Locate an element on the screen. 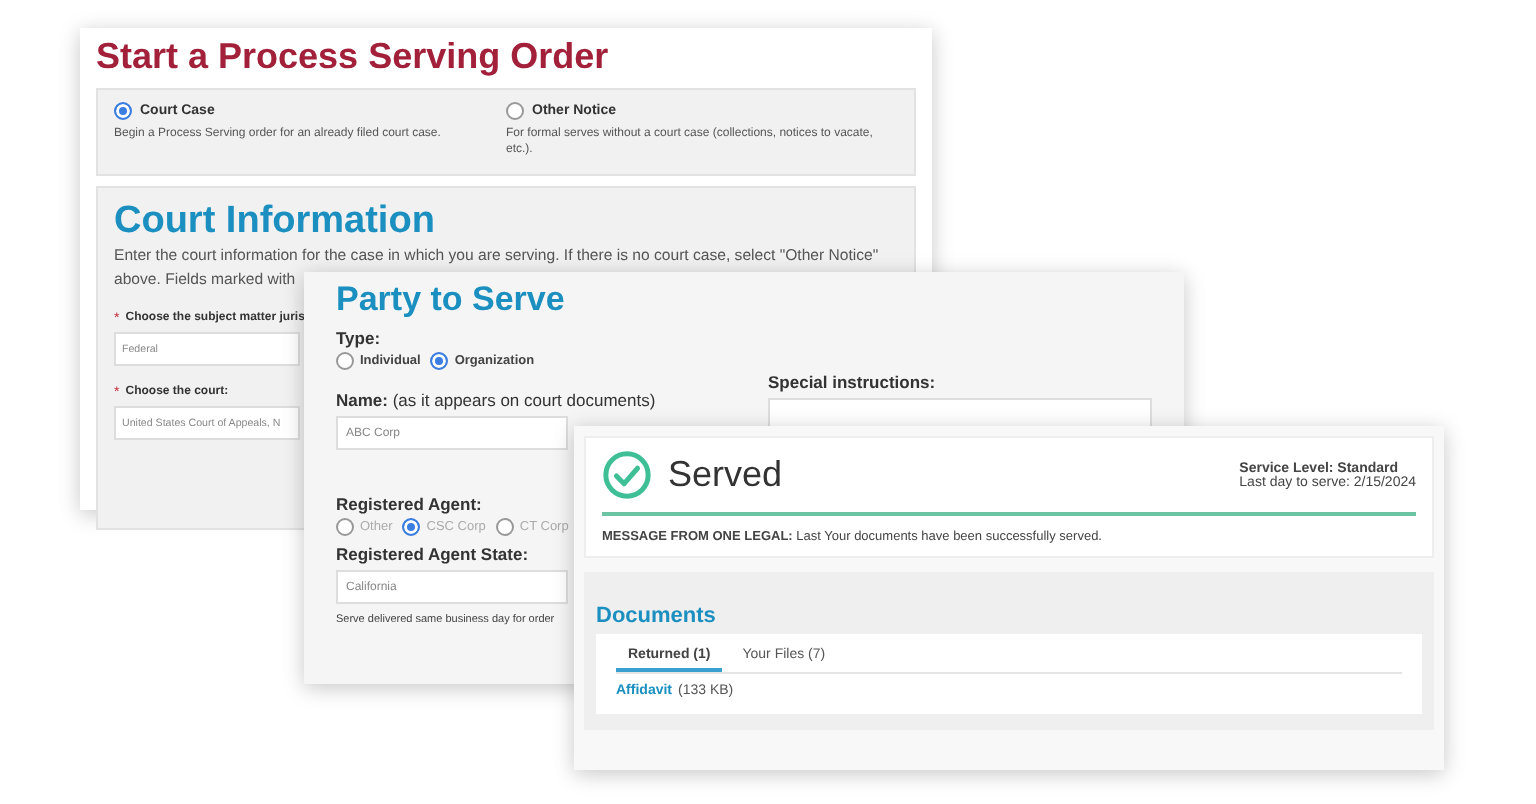 This screenshot has height=804, width=1536. status-title: Served is located at coordinates (725, 475).